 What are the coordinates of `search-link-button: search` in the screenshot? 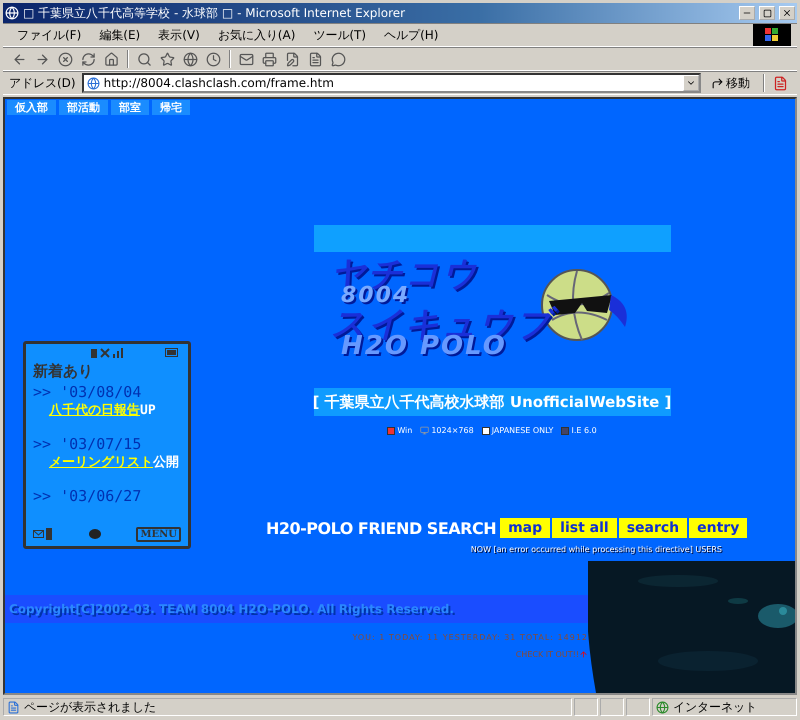 It's located at (653, 528).